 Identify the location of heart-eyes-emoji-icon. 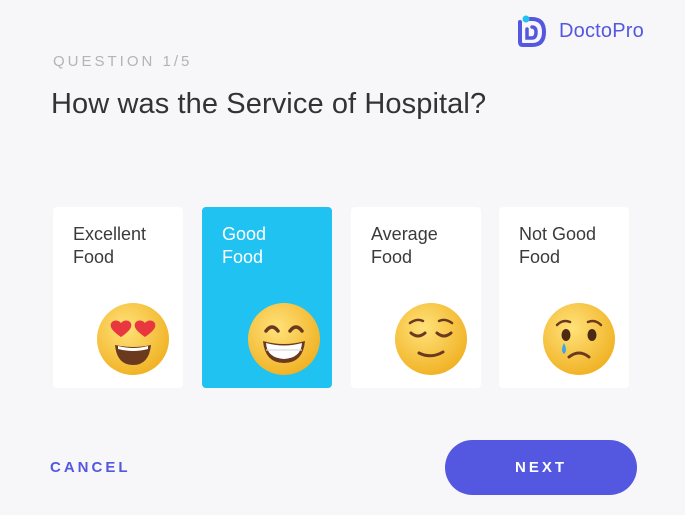
(133, 339).